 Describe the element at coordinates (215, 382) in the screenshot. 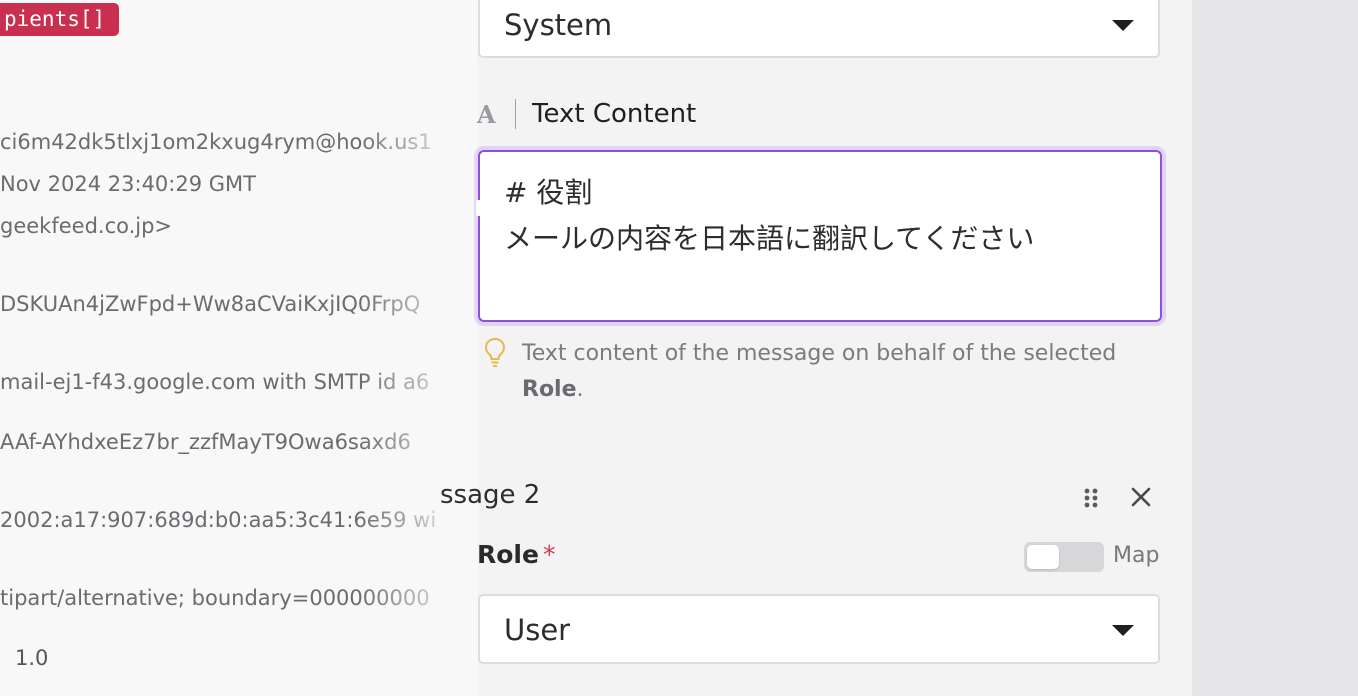

I see `header-value-row: mail-ej1-f43.google.com with SMTP id a6` at that location.